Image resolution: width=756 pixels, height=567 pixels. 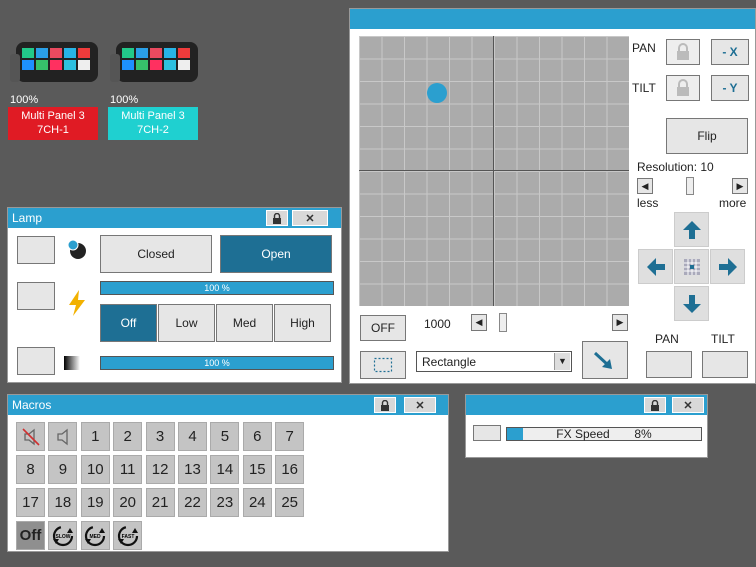 What do you see at coordinates (302, 323) in the screenshot?
I see `speed-high-button: High` at bounding box center [302, 323].